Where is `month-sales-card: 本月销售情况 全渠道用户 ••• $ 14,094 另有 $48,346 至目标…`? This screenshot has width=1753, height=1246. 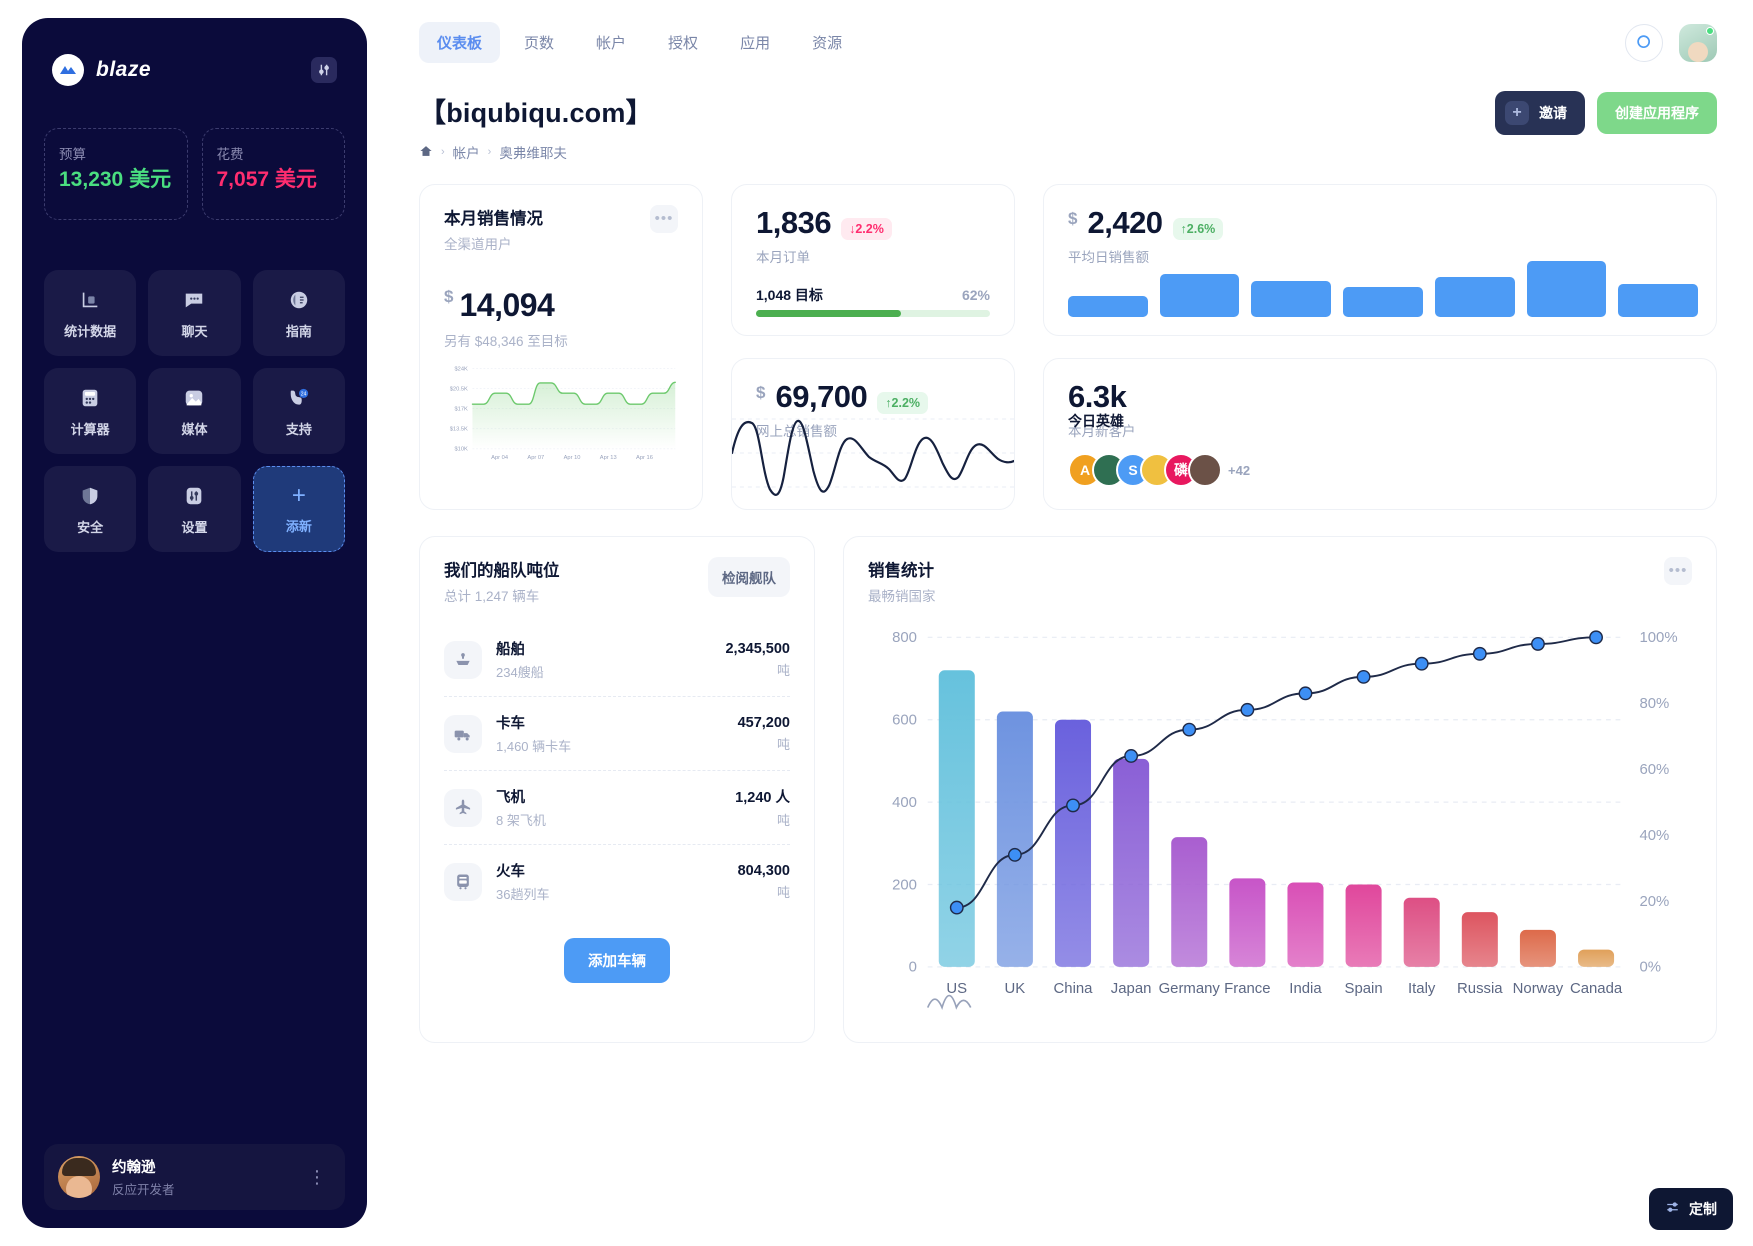 month-sales-card: 本月销售情况 全渠道用户 ••• $ 14,094 另有 $48,346 至目标… is located at coordinates (561, 347).